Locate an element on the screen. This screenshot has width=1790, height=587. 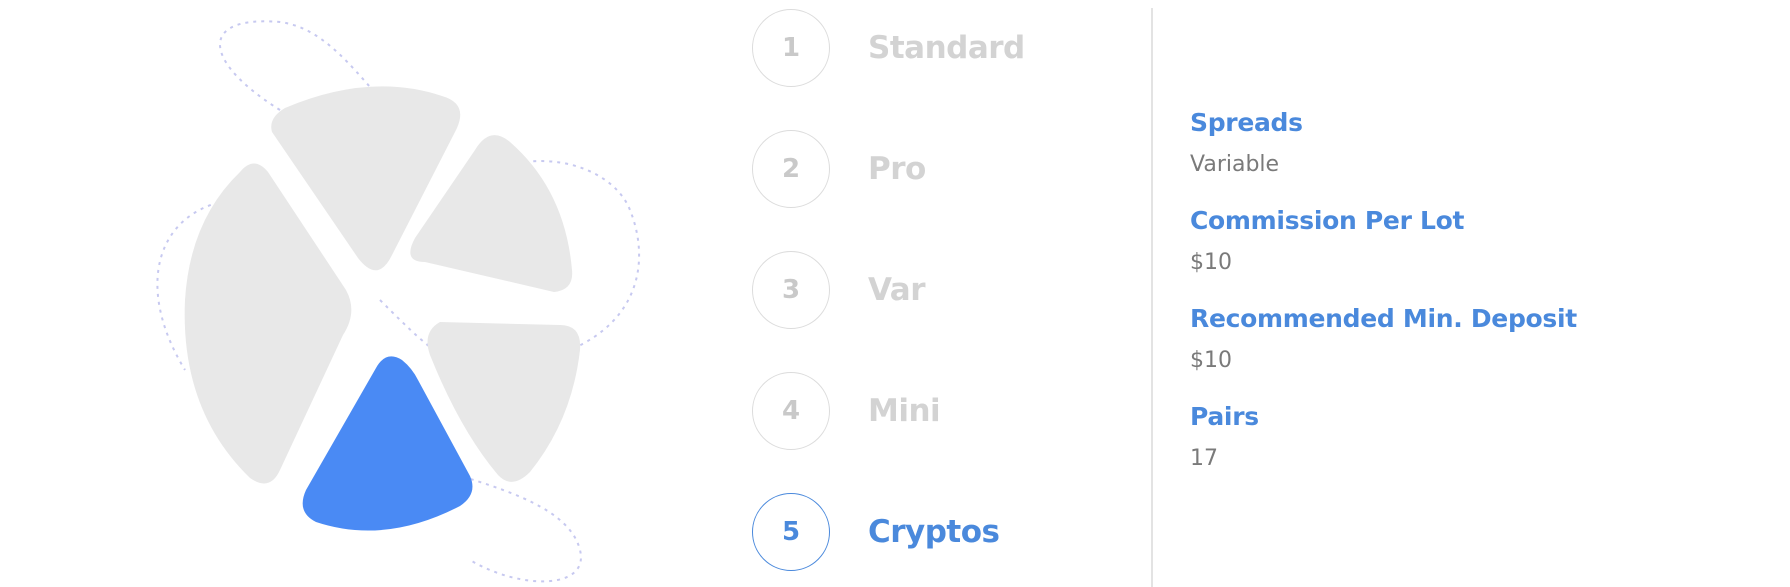
step-circle: 3 is located at coordinates (791, 290).